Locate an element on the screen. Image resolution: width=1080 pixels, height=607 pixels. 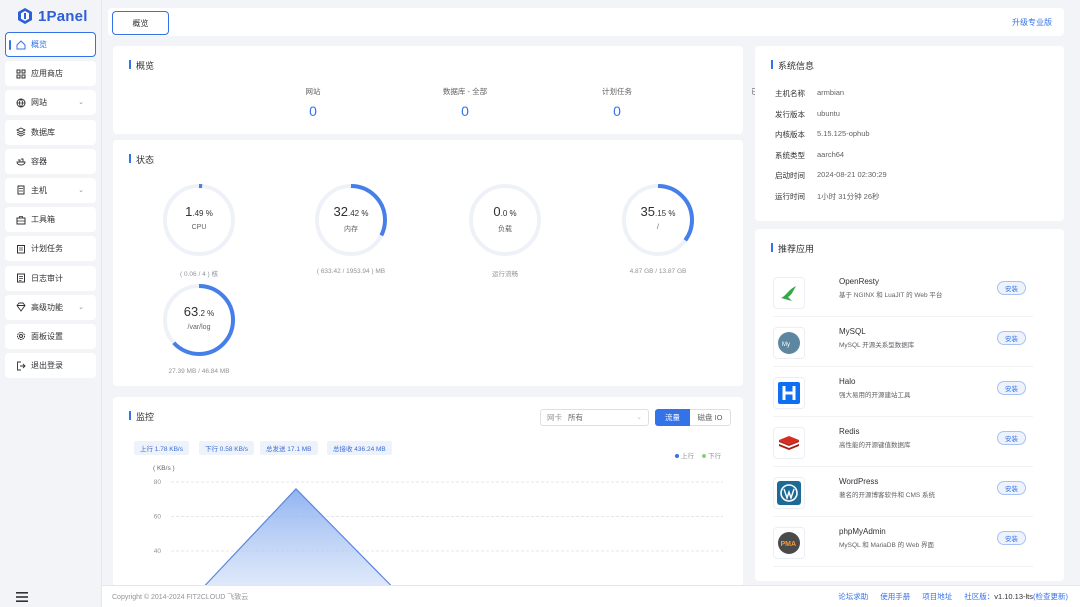
upgrade-pro-link: 升级专业版 is located at coordinates (1032, 22).